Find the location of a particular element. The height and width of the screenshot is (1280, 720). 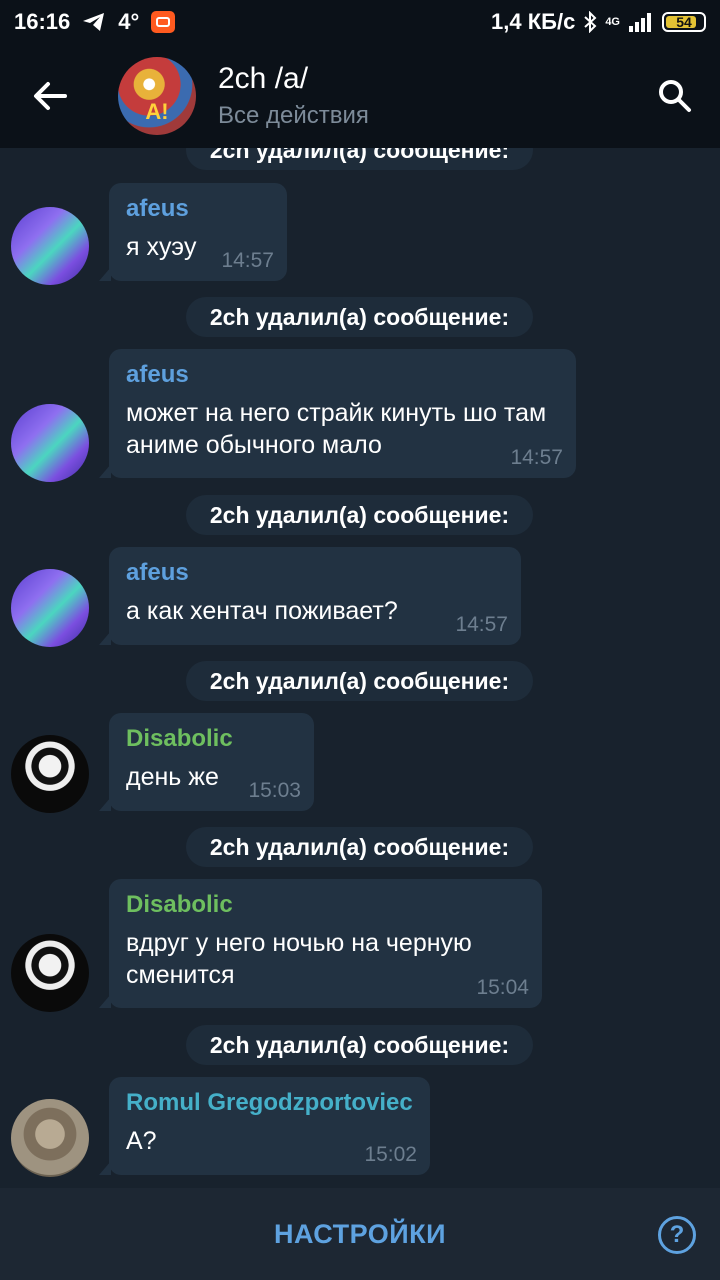

network-type: 4G is located at coordinates (612, 22).